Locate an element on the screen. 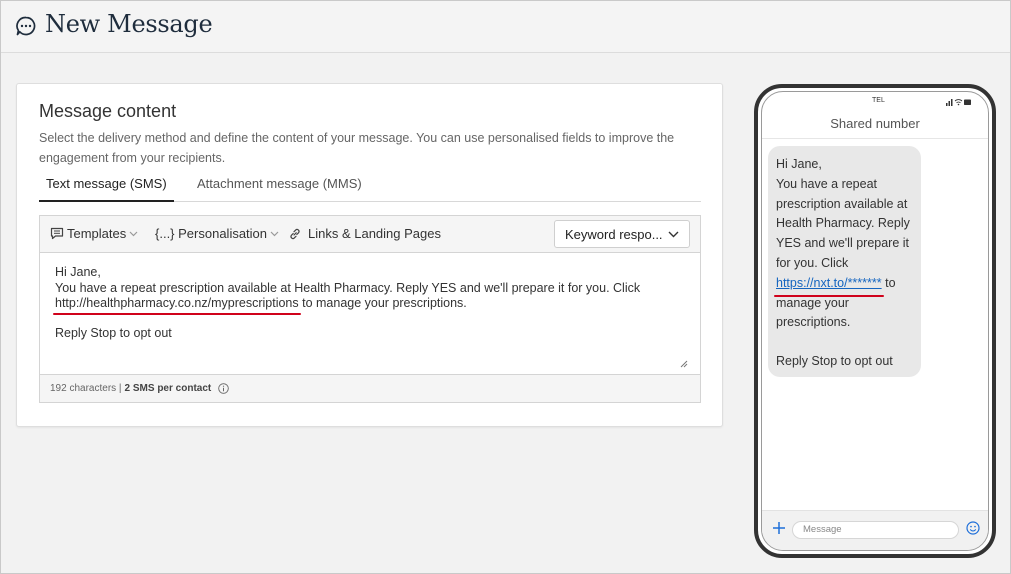 The width and height of the screenshot is (1011, 574). page-header: New Message is located at coordinates (505, 27).